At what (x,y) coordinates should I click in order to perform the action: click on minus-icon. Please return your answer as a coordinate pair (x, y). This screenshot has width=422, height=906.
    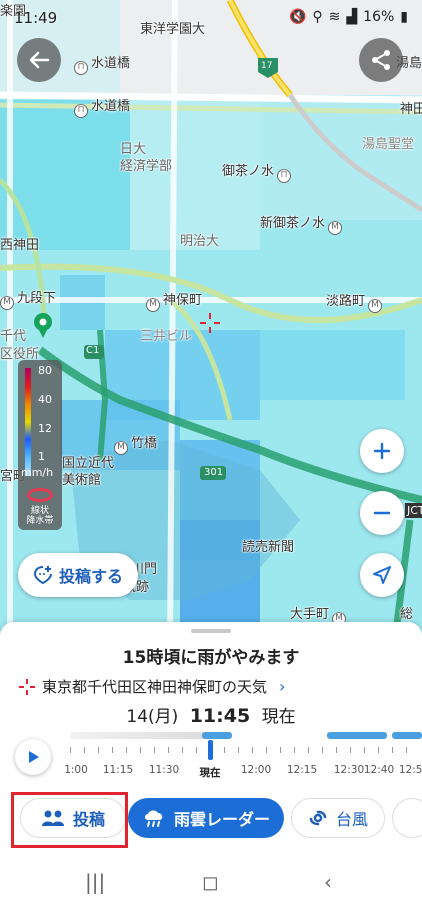
    Looking at the image, I should click on (382, 513).